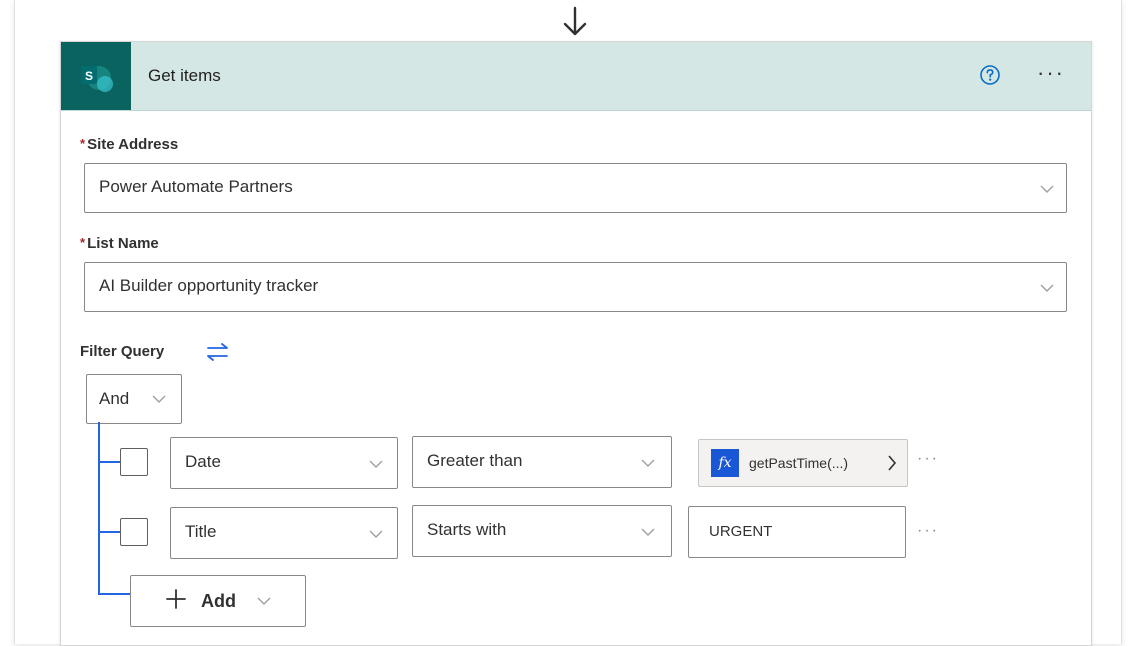 Image resolution: width=1133 pixels, height=646 pixels. What do you see at coordinates (176, 599) in the screenshot?
I see `plus-icon` at bounding box center [176, 599].